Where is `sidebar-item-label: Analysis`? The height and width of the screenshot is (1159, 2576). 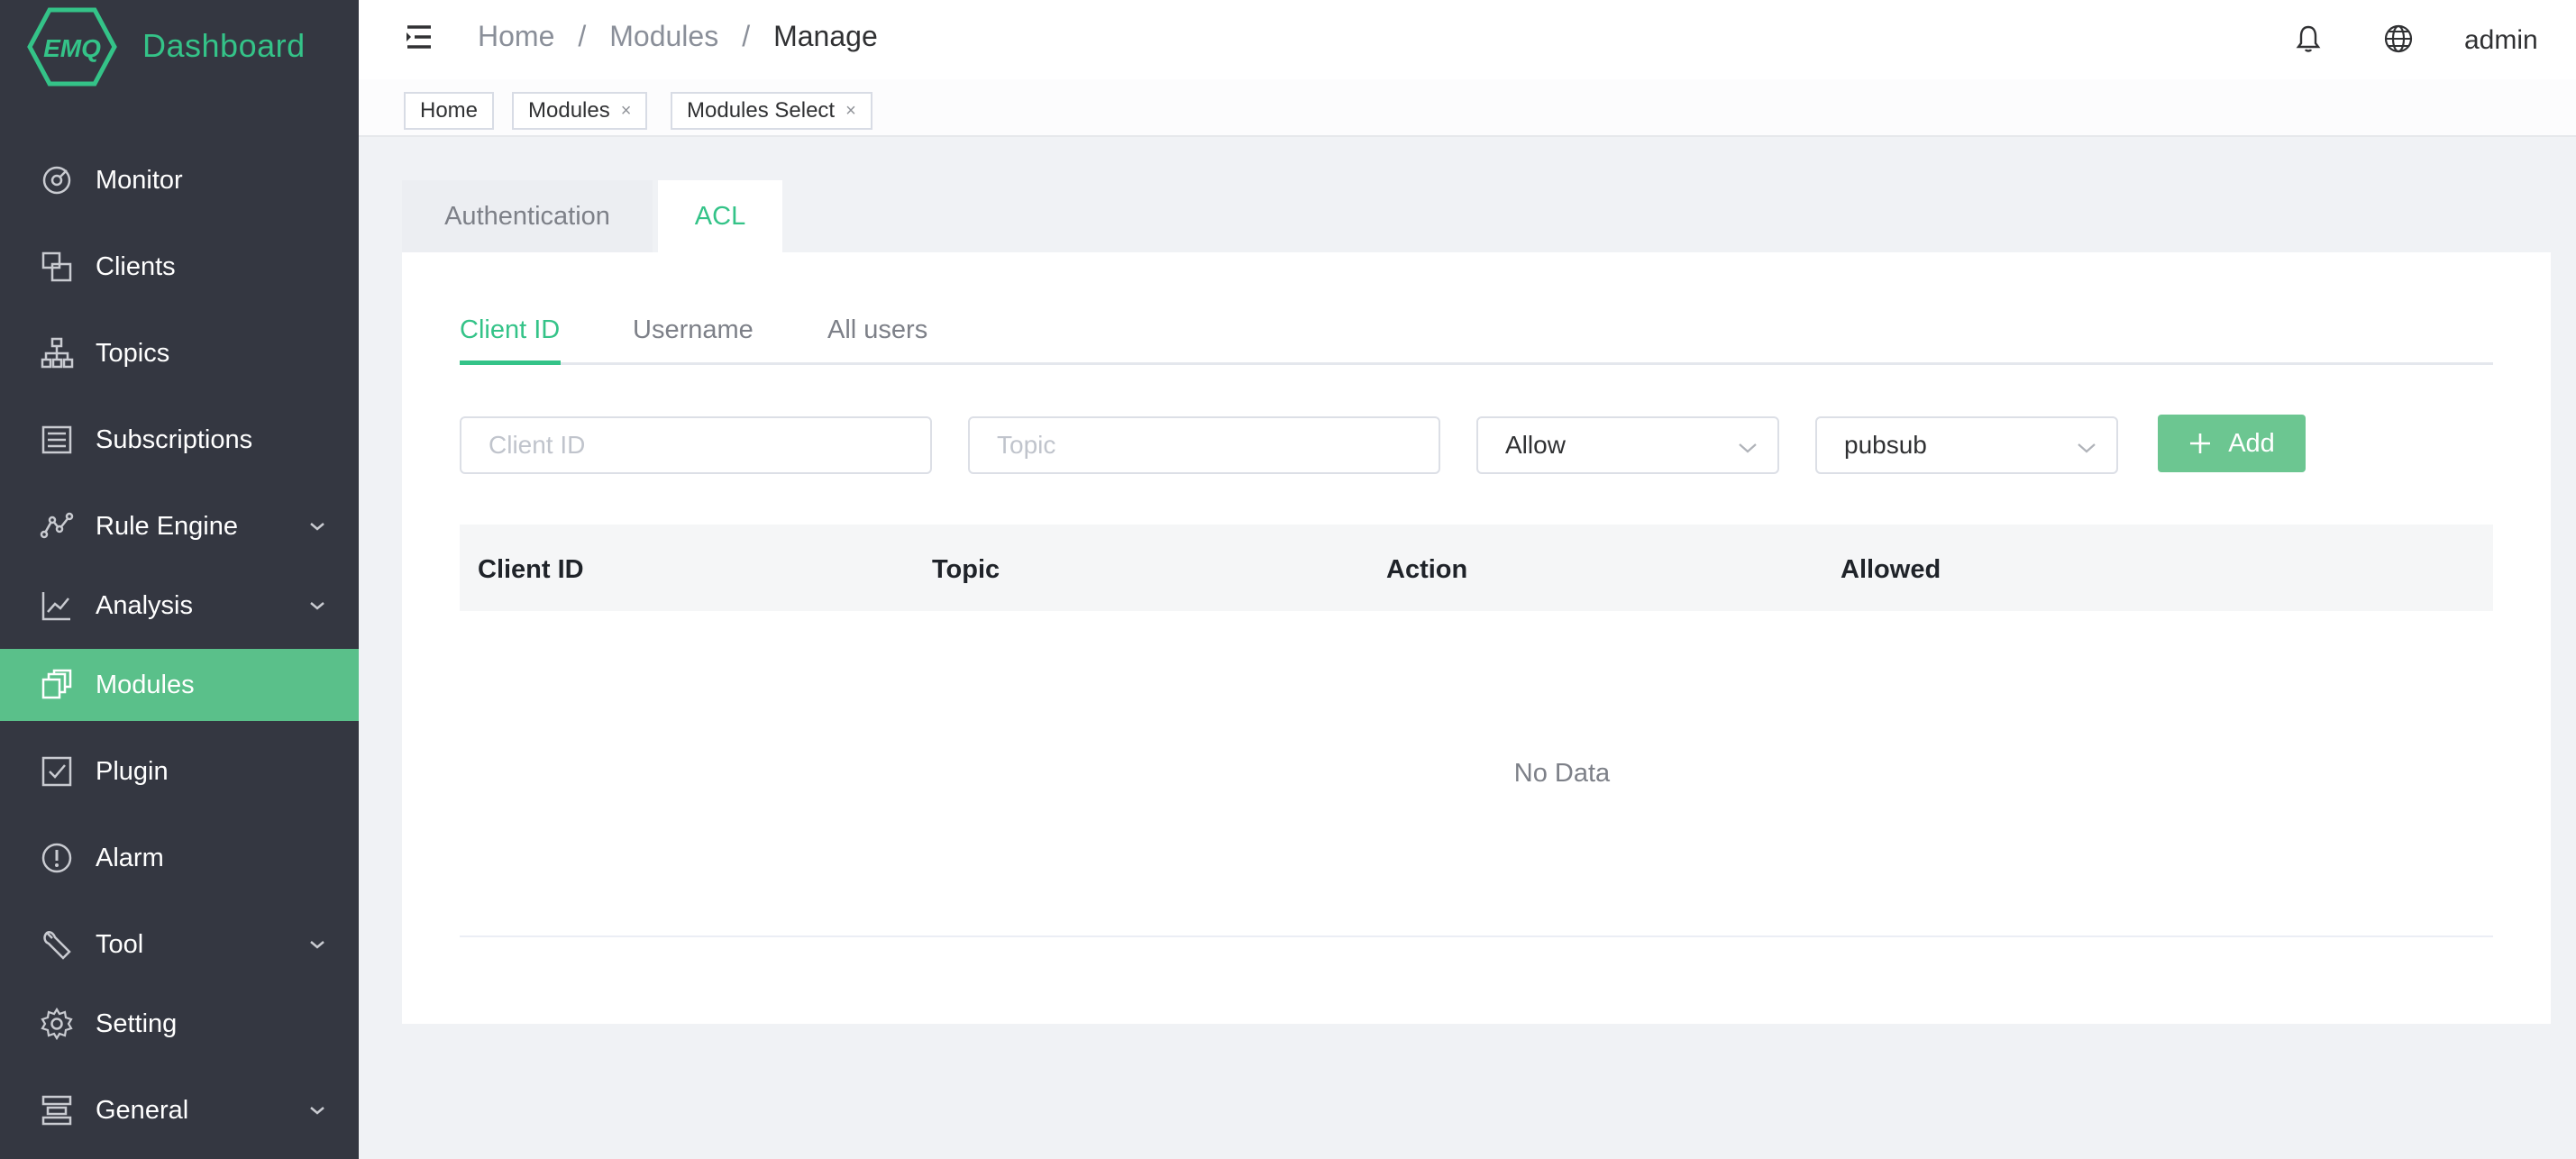 sidebar-item-label: Analysis is located at coordinates (144, 605).